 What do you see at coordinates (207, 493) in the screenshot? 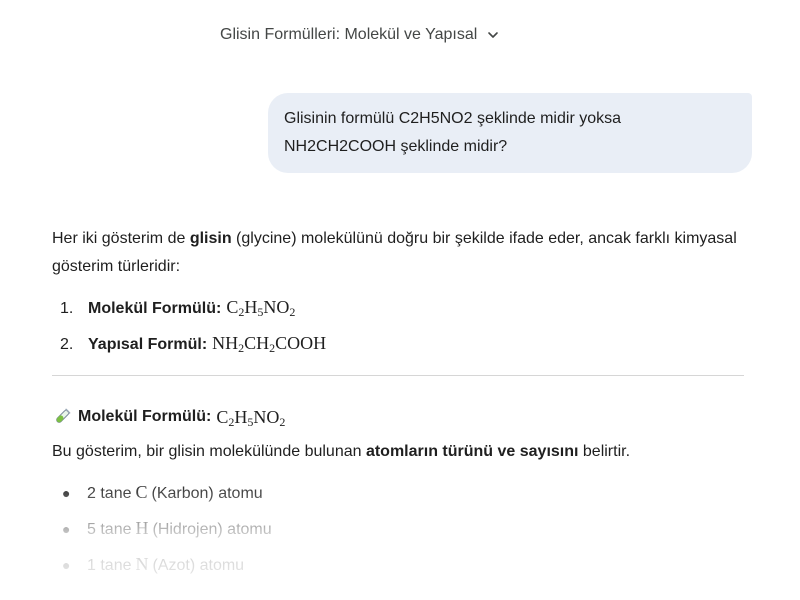
I see `atom-name: (Karbon) atomu` at bounding box center [207, 493].